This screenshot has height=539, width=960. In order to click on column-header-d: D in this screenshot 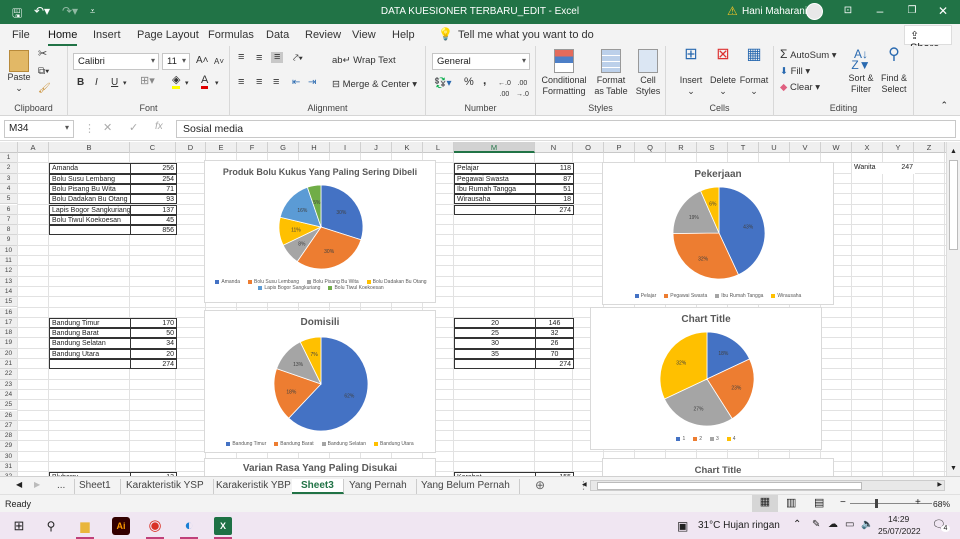, I will do `click(191, 147)`.